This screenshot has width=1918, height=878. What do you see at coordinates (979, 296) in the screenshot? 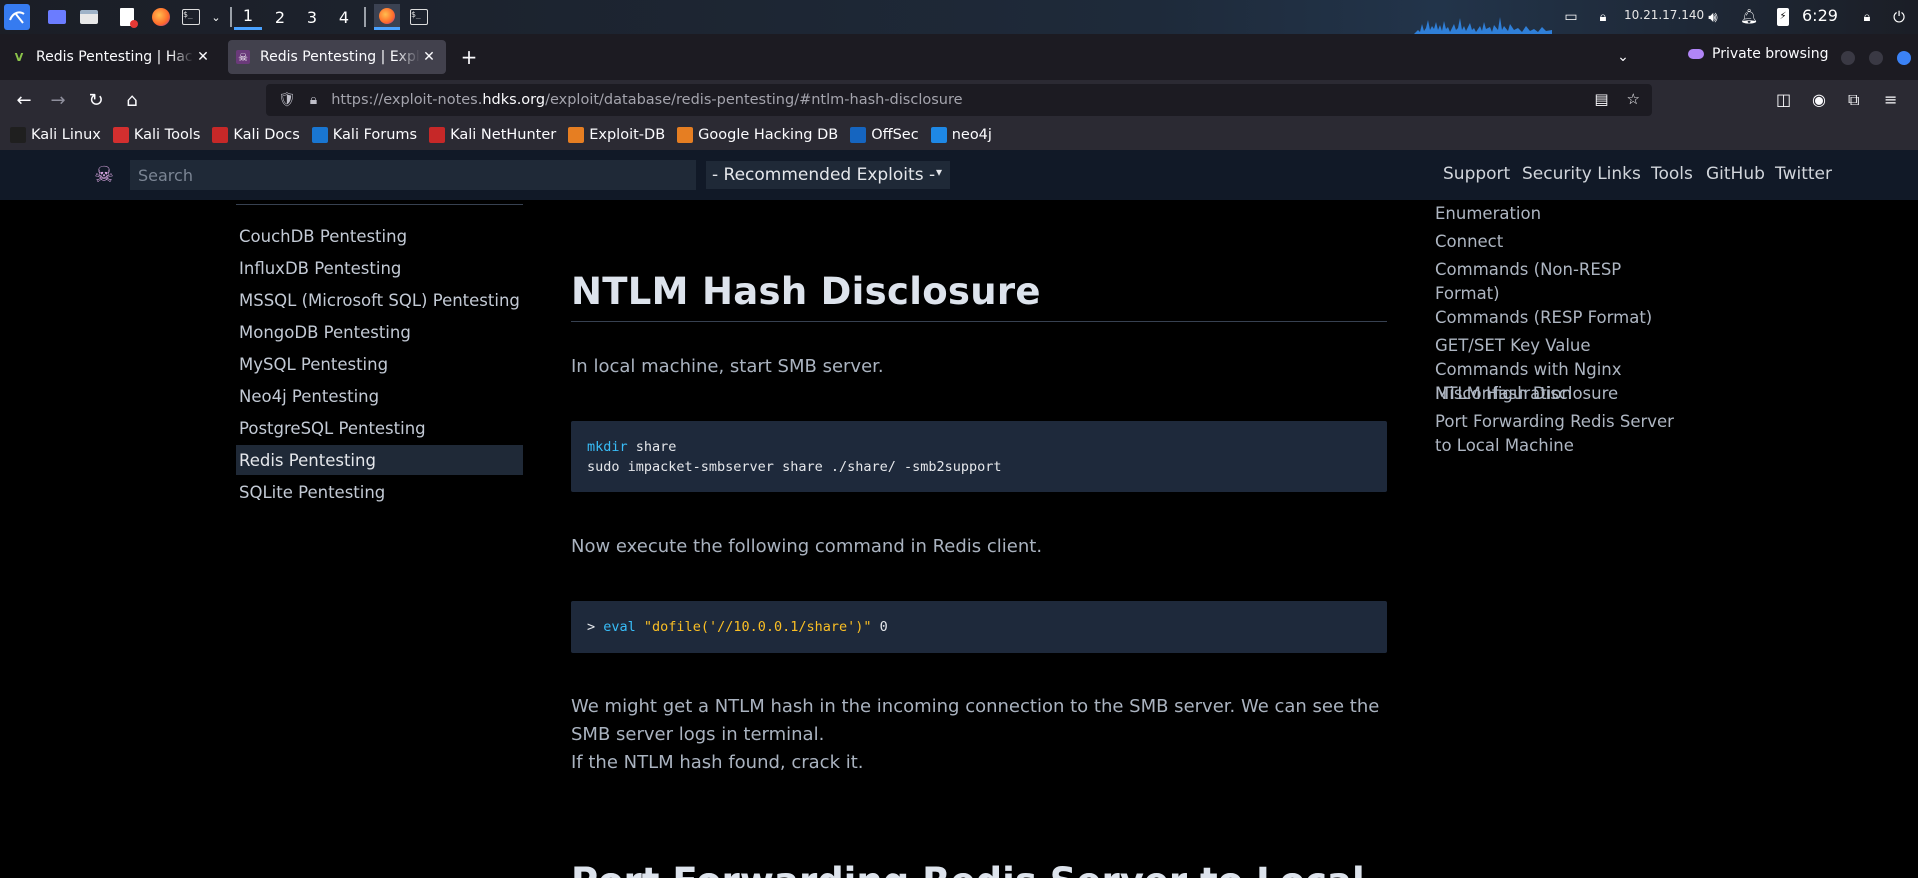
I see `section-heading: NTLM Hash Disclosure` at bounding box center [979, 296].